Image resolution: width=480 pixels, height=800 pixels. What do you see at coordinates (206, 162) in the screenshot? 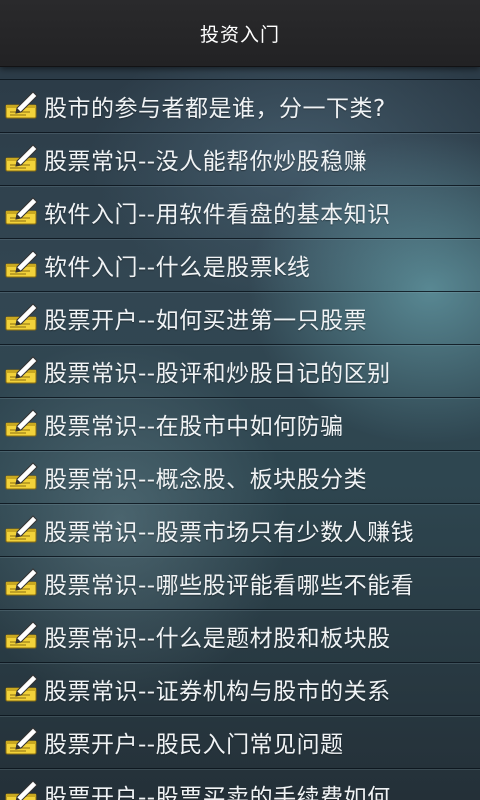
I see `list-item-label: 股票常识--没人能帮你炒股稳赚` at bounding box center [206, 162].